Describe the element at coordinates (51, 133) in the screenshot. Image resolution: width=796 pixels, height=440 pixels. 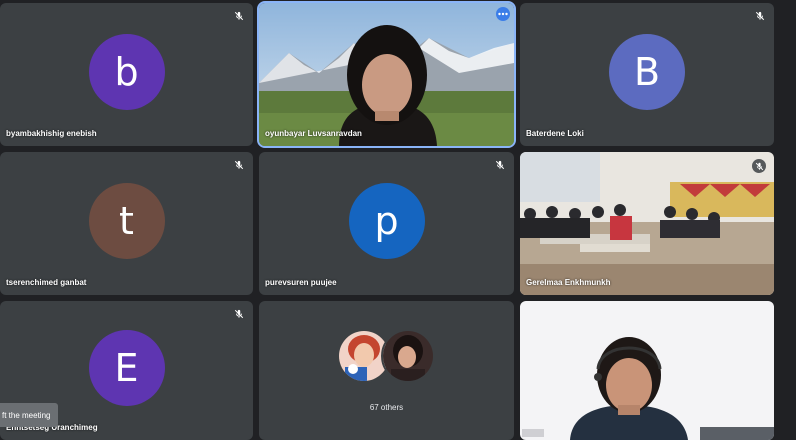
I see `participant-name: byambakhishig enebish` at that location.